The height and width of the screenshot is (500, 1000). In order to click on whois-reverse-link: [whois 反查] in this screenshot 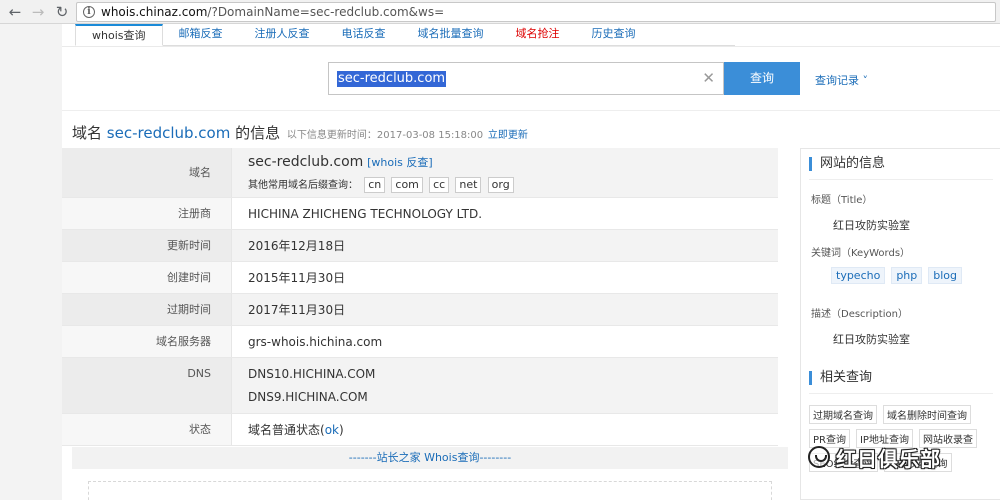, I will do `click(400, 162)`.